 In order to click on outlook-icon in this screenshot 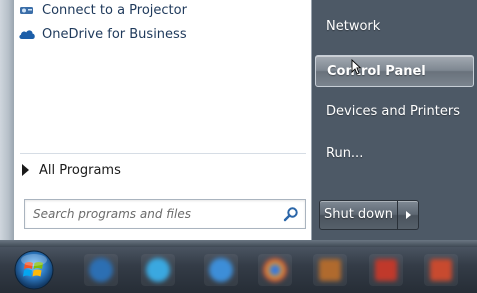, I will do `click(101, 270)`.